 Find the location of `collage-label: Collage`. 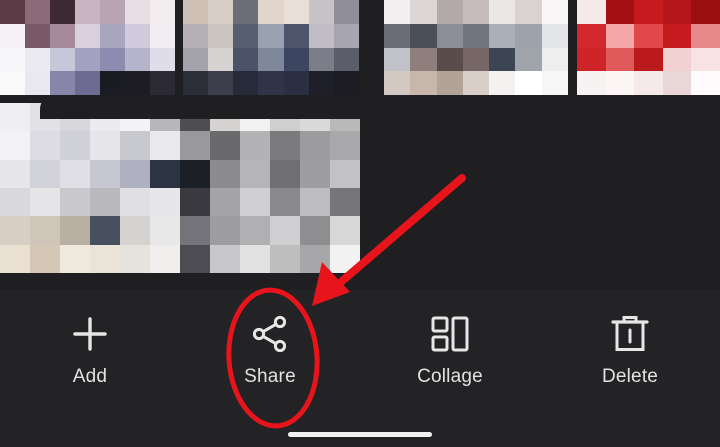

collage-label: Collage is located at coordinates (450, 376).